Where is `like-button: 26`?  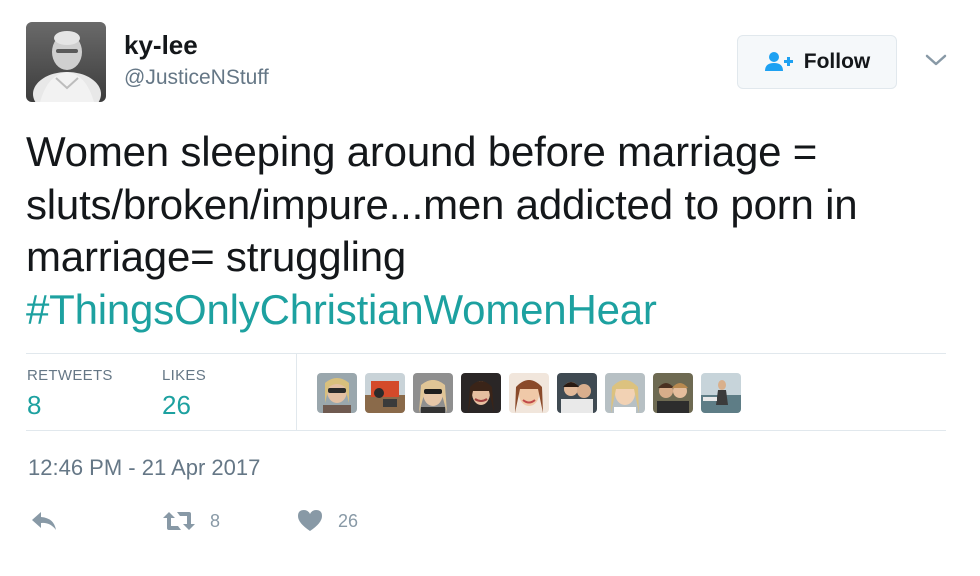
like-button: 26 is located at coordinates (327, 521).